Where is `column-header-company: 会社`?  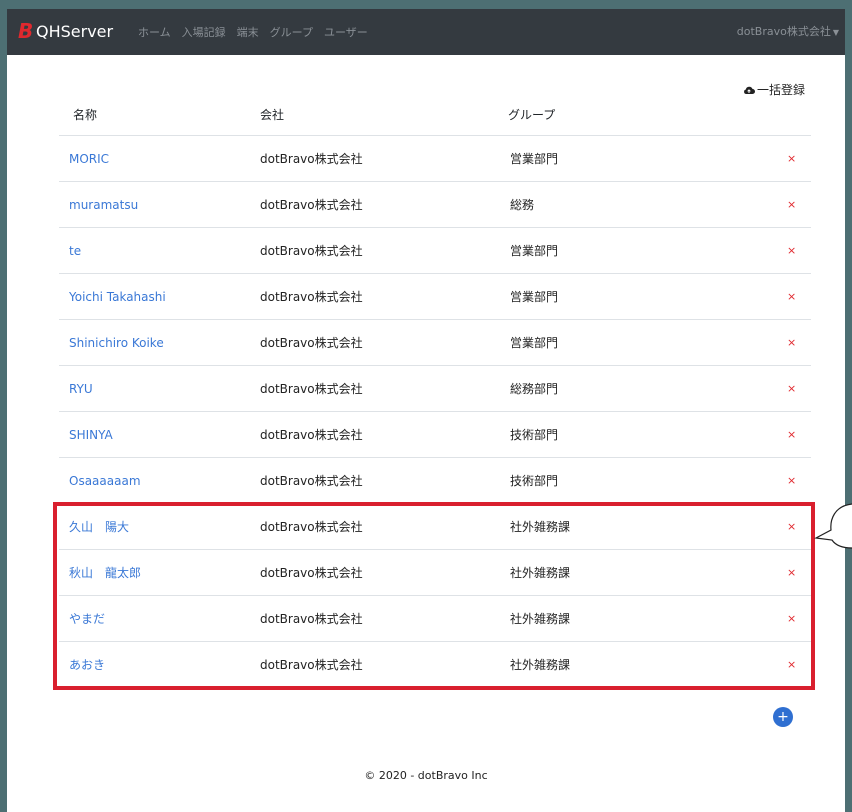
column-header-company: 会社 is located at coordinates (272, 115).